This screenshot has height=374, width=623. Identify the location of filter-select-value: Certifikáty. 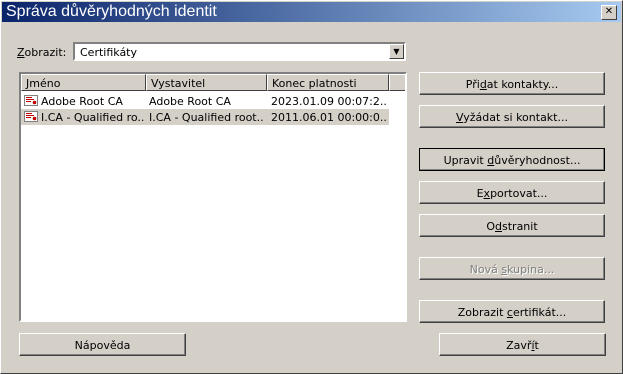
(109, 52).